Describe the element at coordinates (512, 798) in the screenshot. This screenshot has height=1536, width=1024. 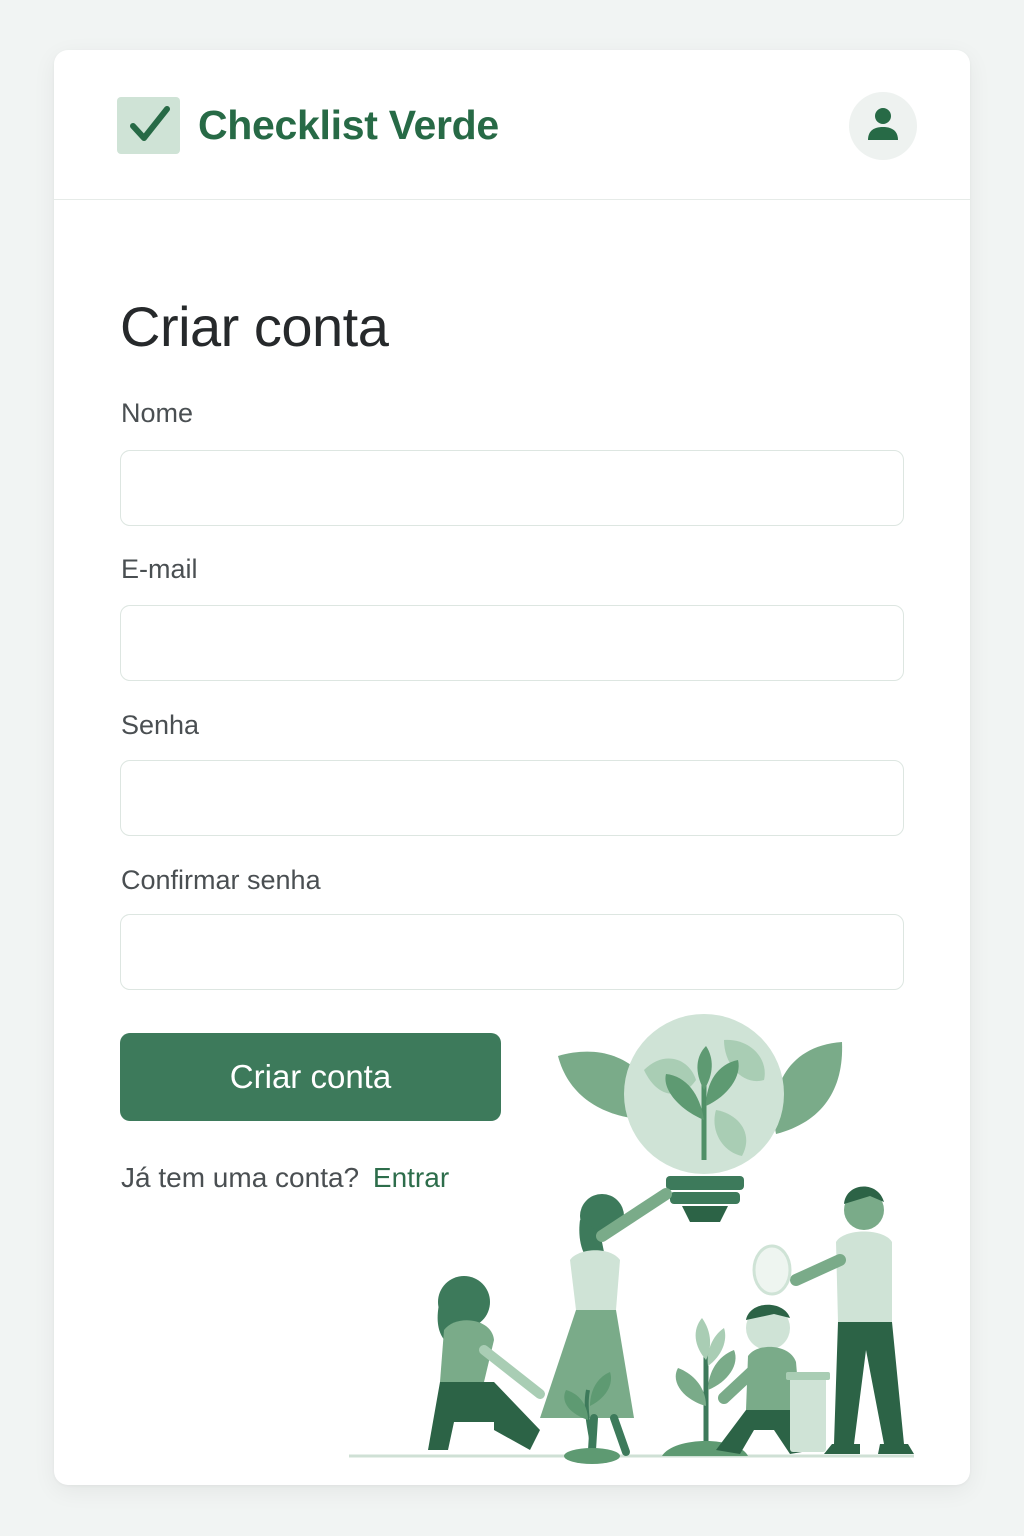
I see `password-input` at that location.